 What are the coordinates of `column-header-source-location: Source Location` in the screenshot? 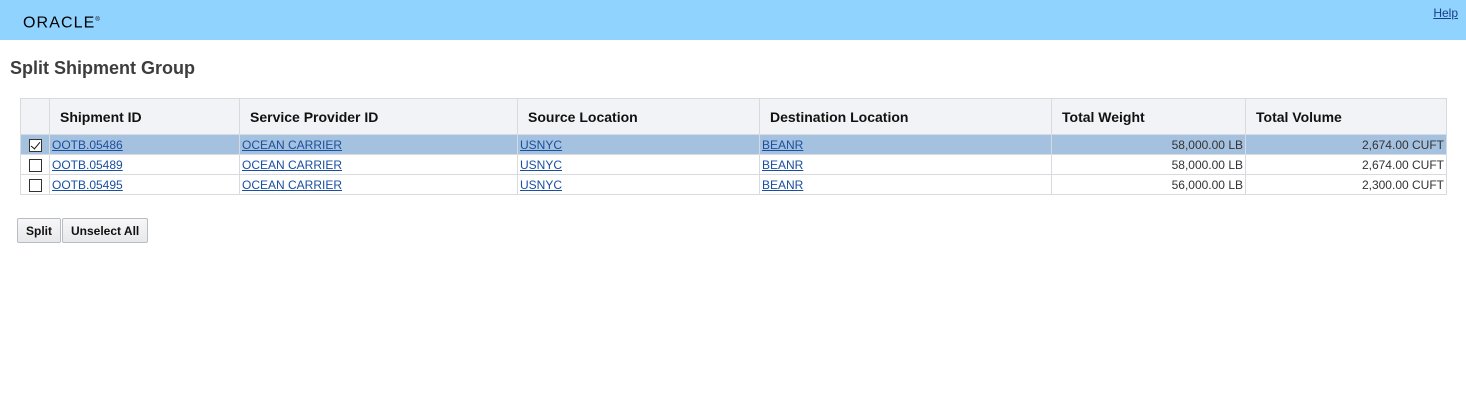 It's located at (638, 116).